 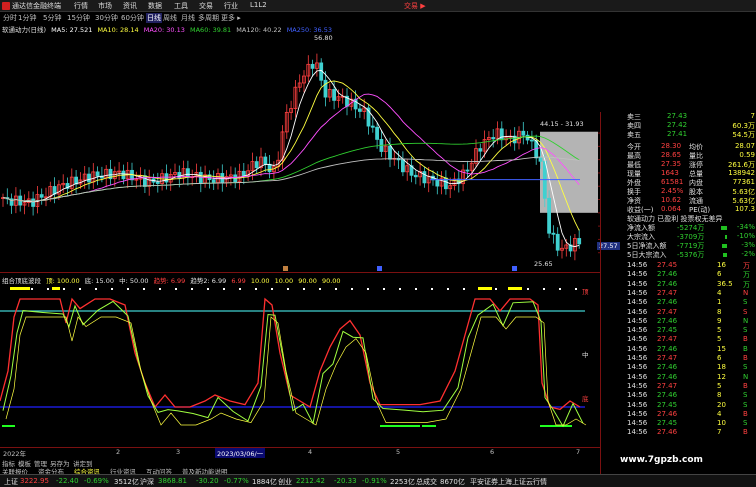 I want to click on menu-industry: 行业, so click(x=231, y=6).